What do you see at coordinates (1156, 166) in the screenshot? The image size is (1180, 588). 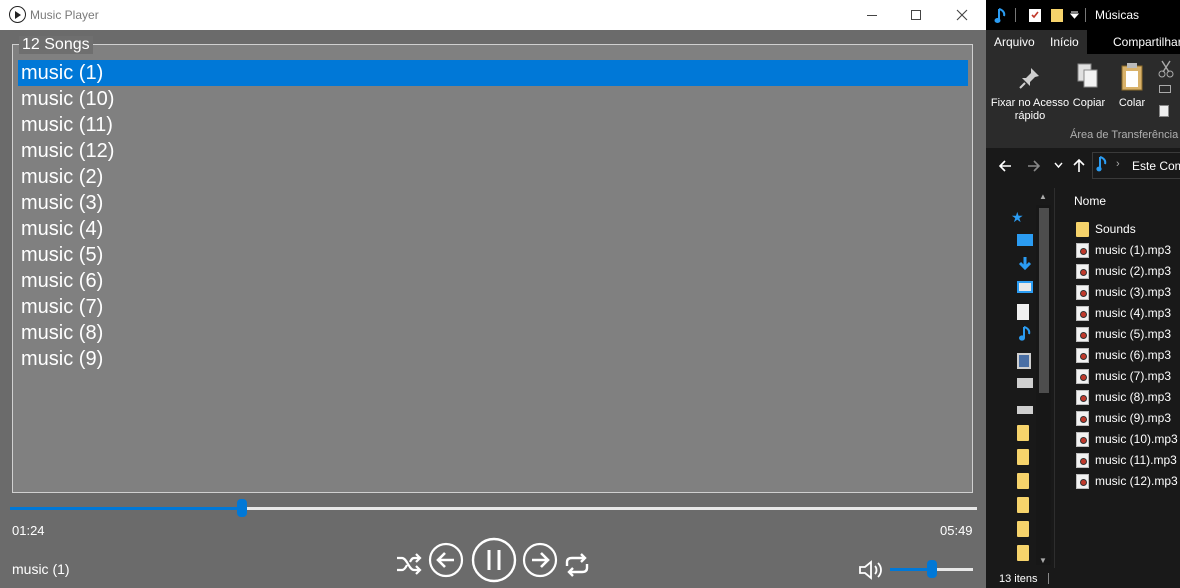 I see `breadcrumb: Este Com` at bounding box center [1156, 166].